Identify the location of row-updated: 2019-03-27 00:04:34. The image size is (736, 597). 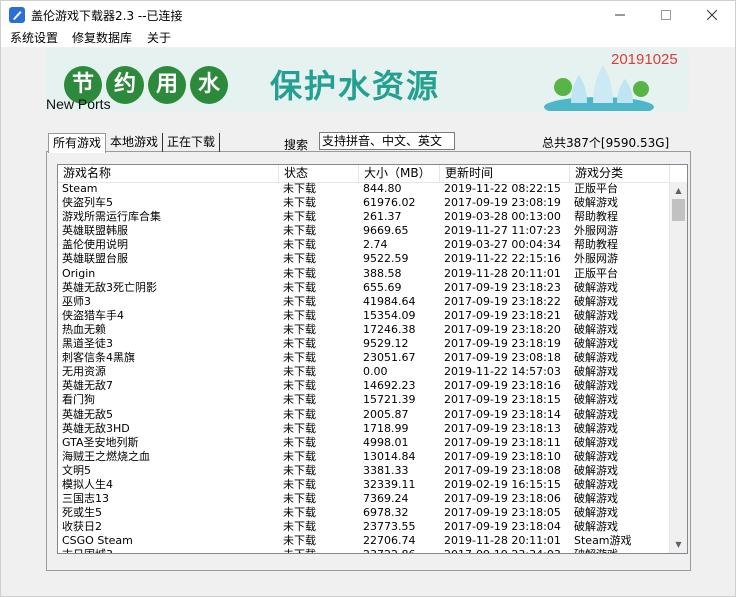
(502, 245).